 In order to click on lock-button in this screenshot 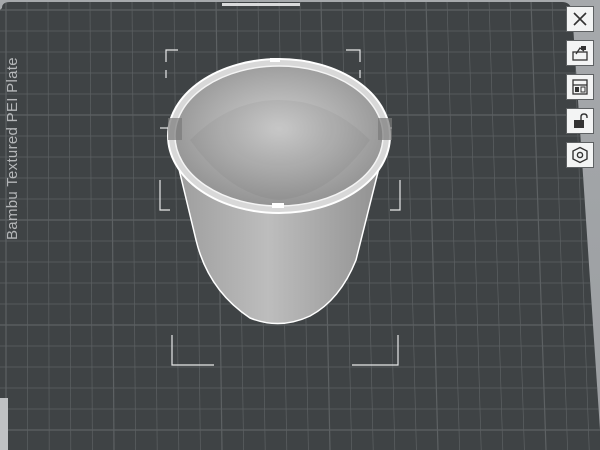, I will do `click(580, 121)`.